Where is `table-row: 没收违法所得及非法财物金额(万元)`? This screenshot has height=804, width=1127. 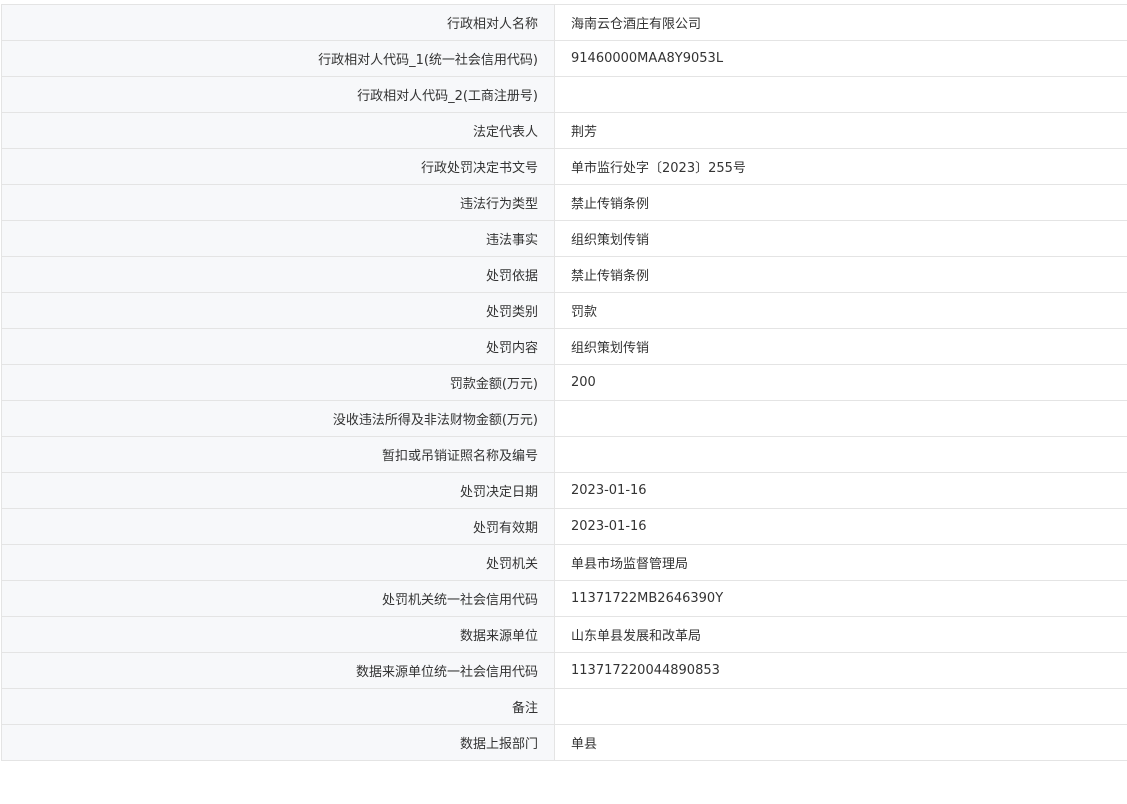
table-row: 没收违法所得及非法财物金额(万元) is located at coordinates (564, 418).